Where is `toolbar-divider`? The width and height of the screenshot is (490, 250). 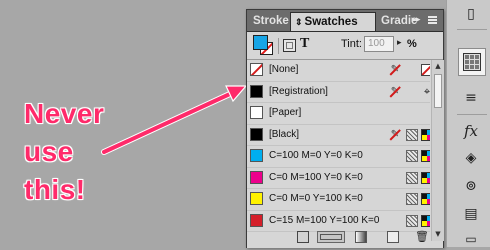
toolbar-divider is located at coordinates (278, 46).